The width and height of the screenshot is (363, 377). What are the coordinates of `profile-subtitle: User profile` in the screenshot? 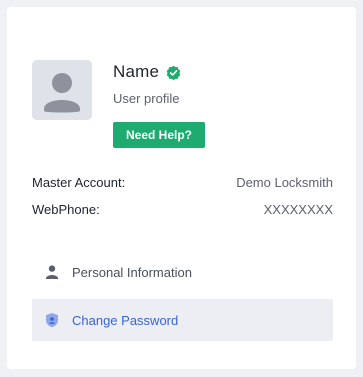 It's located at (146, 98).